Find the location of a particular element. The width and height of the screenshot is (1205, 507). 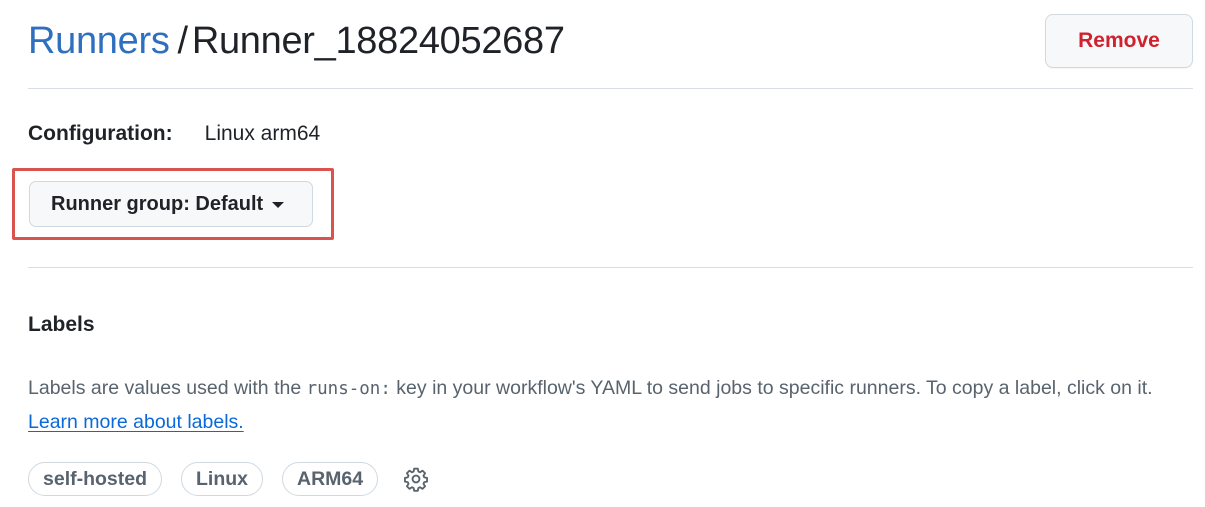

caret-down-icon is located at coordinates (278, 205).